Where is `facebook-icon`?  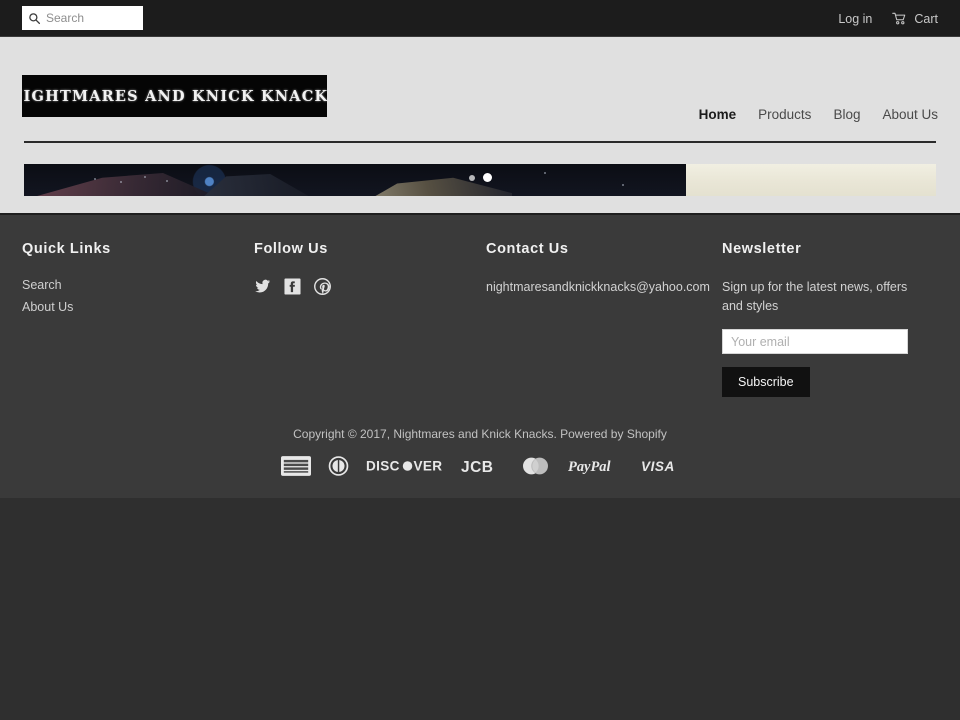
facebook-icon is located at coordinates (292, 286).